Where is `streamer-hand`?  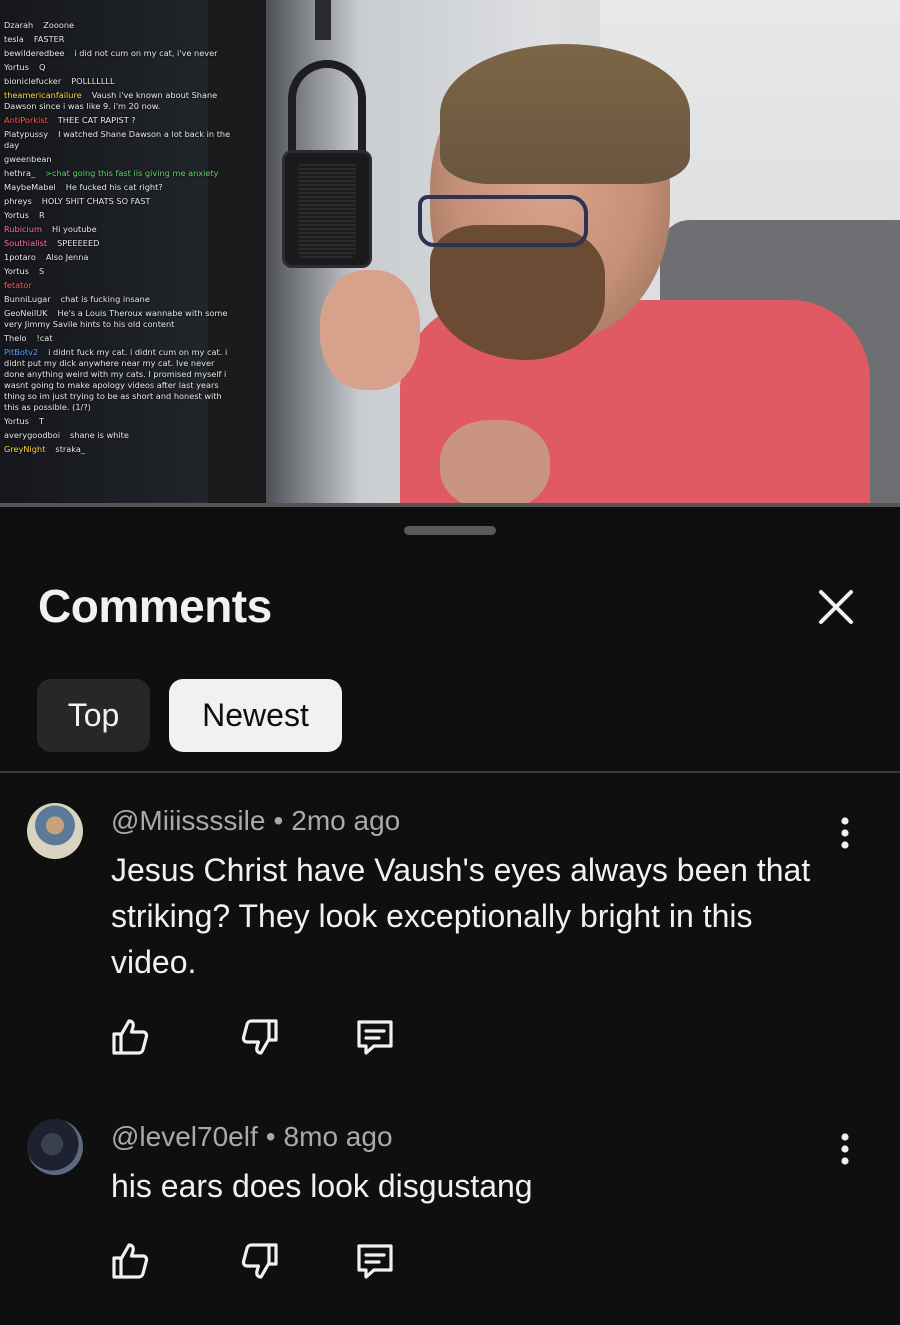 streamer-hand is located at coordinates (370, 330).